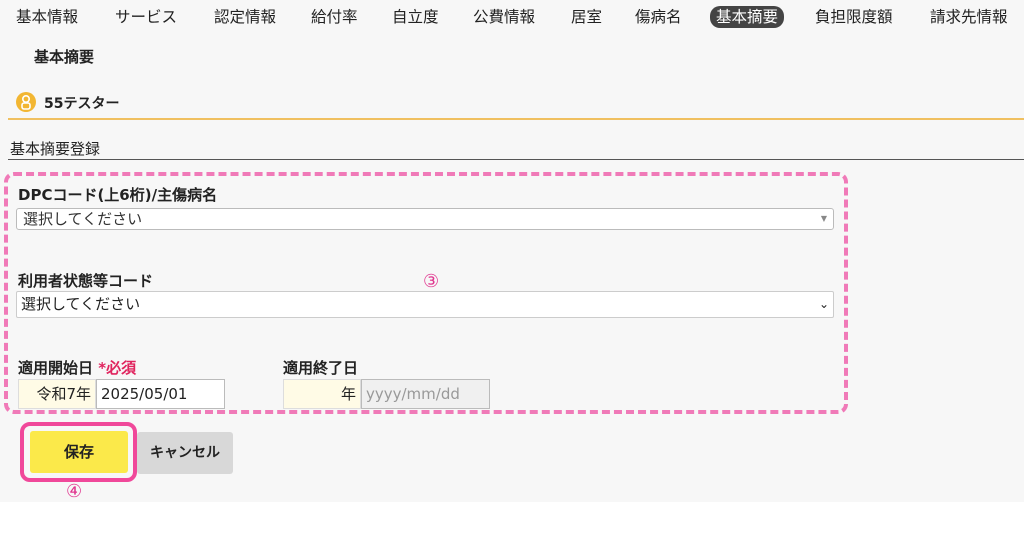  I want to click on status-code-select-value: 選択してください, so click(81, 304).